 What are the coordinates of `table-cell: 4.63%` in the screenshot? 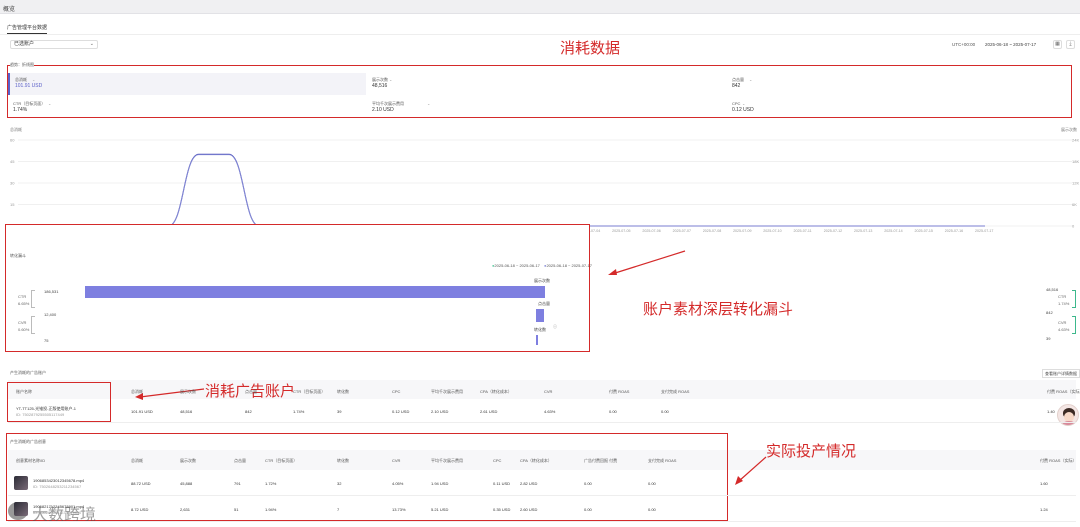 It's located at (550, 411).